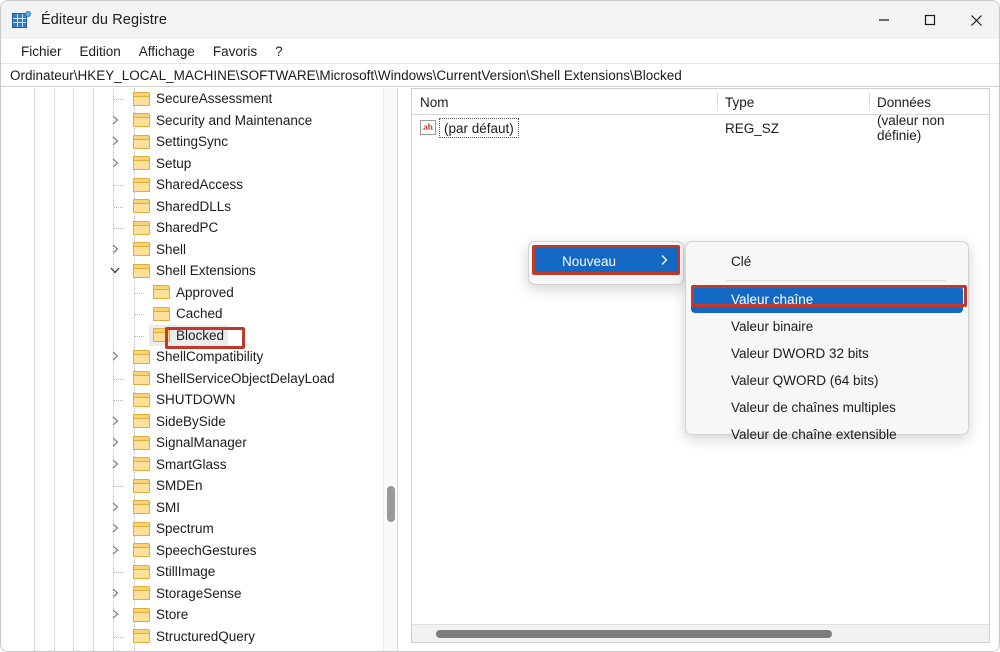  Describe the element at coordinates (827, 326) in the screenshot. I see `submenu-item-valeur-binaire: Valeur binaire` at that location.